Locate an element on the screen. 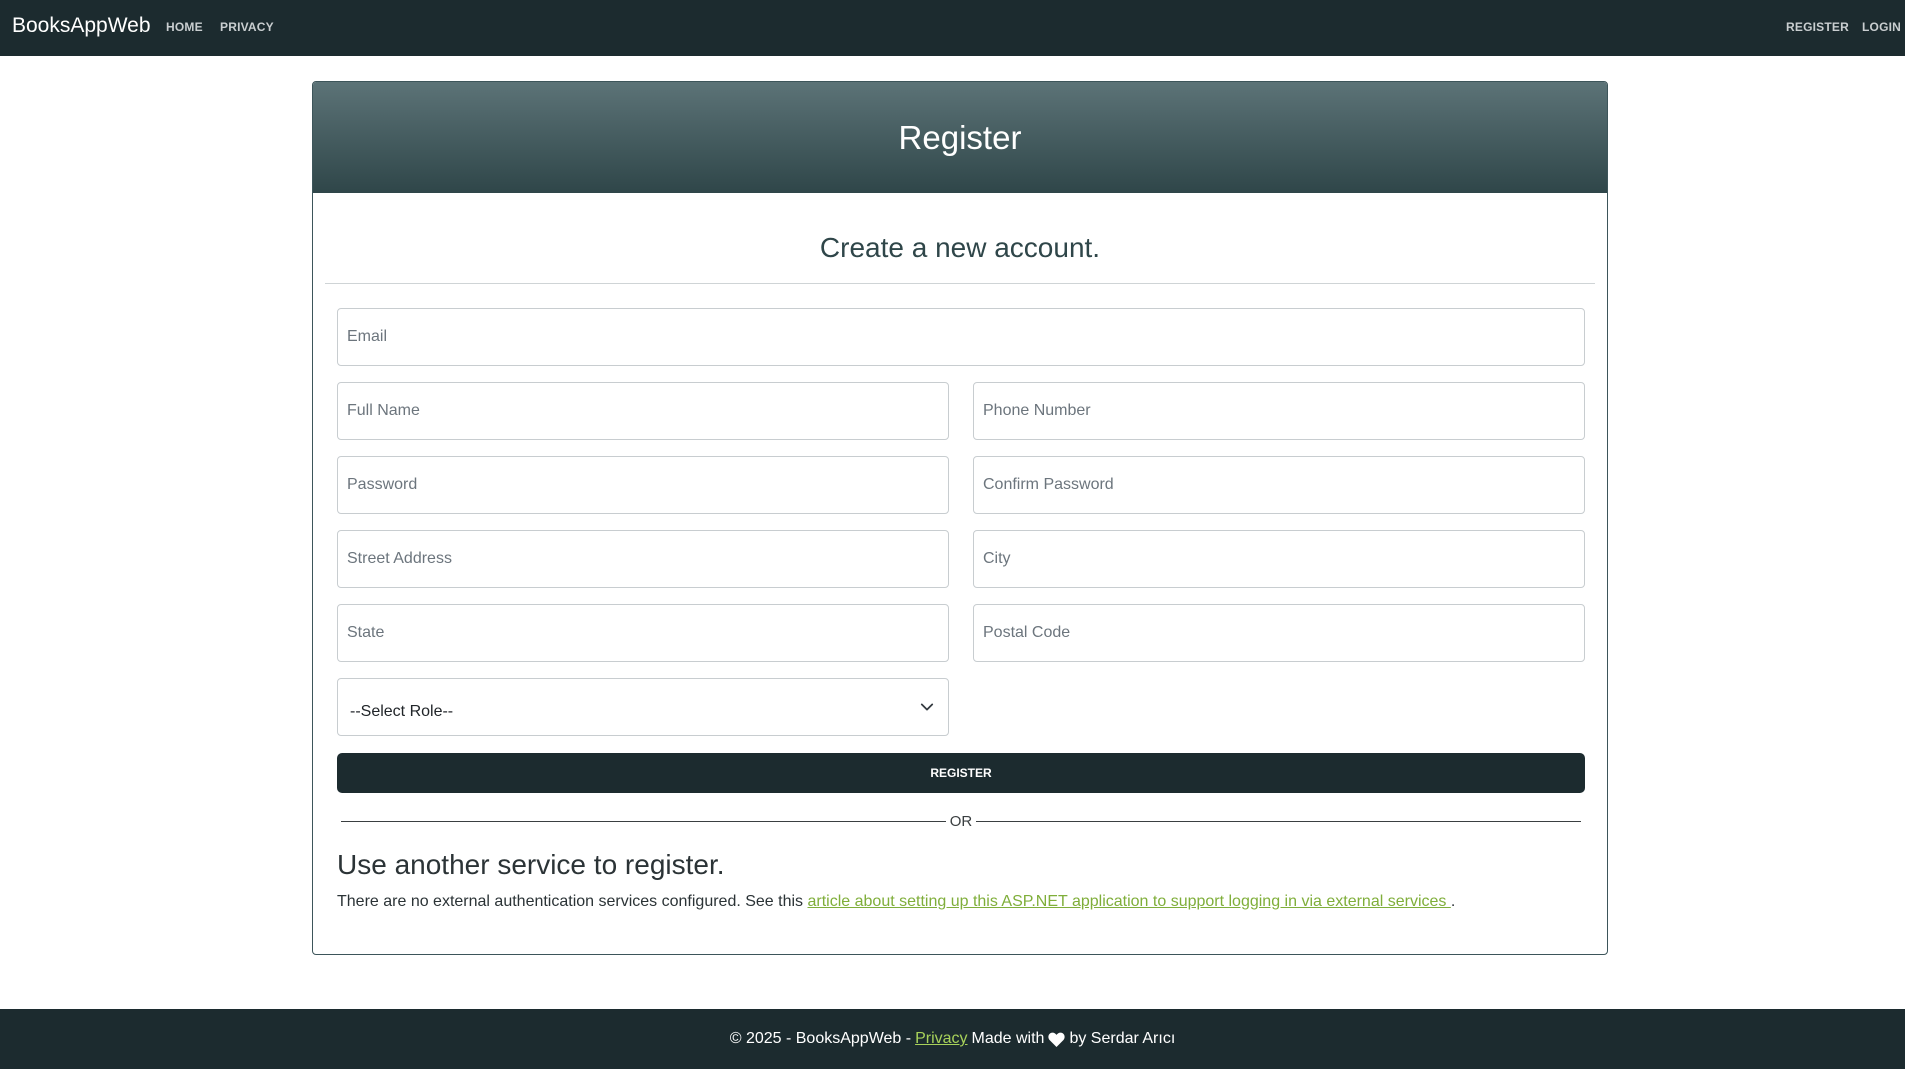 Image resolution: width=1905 pixels, height=1069 pixels. or-divider: OR is located at coordinates (961, 821).